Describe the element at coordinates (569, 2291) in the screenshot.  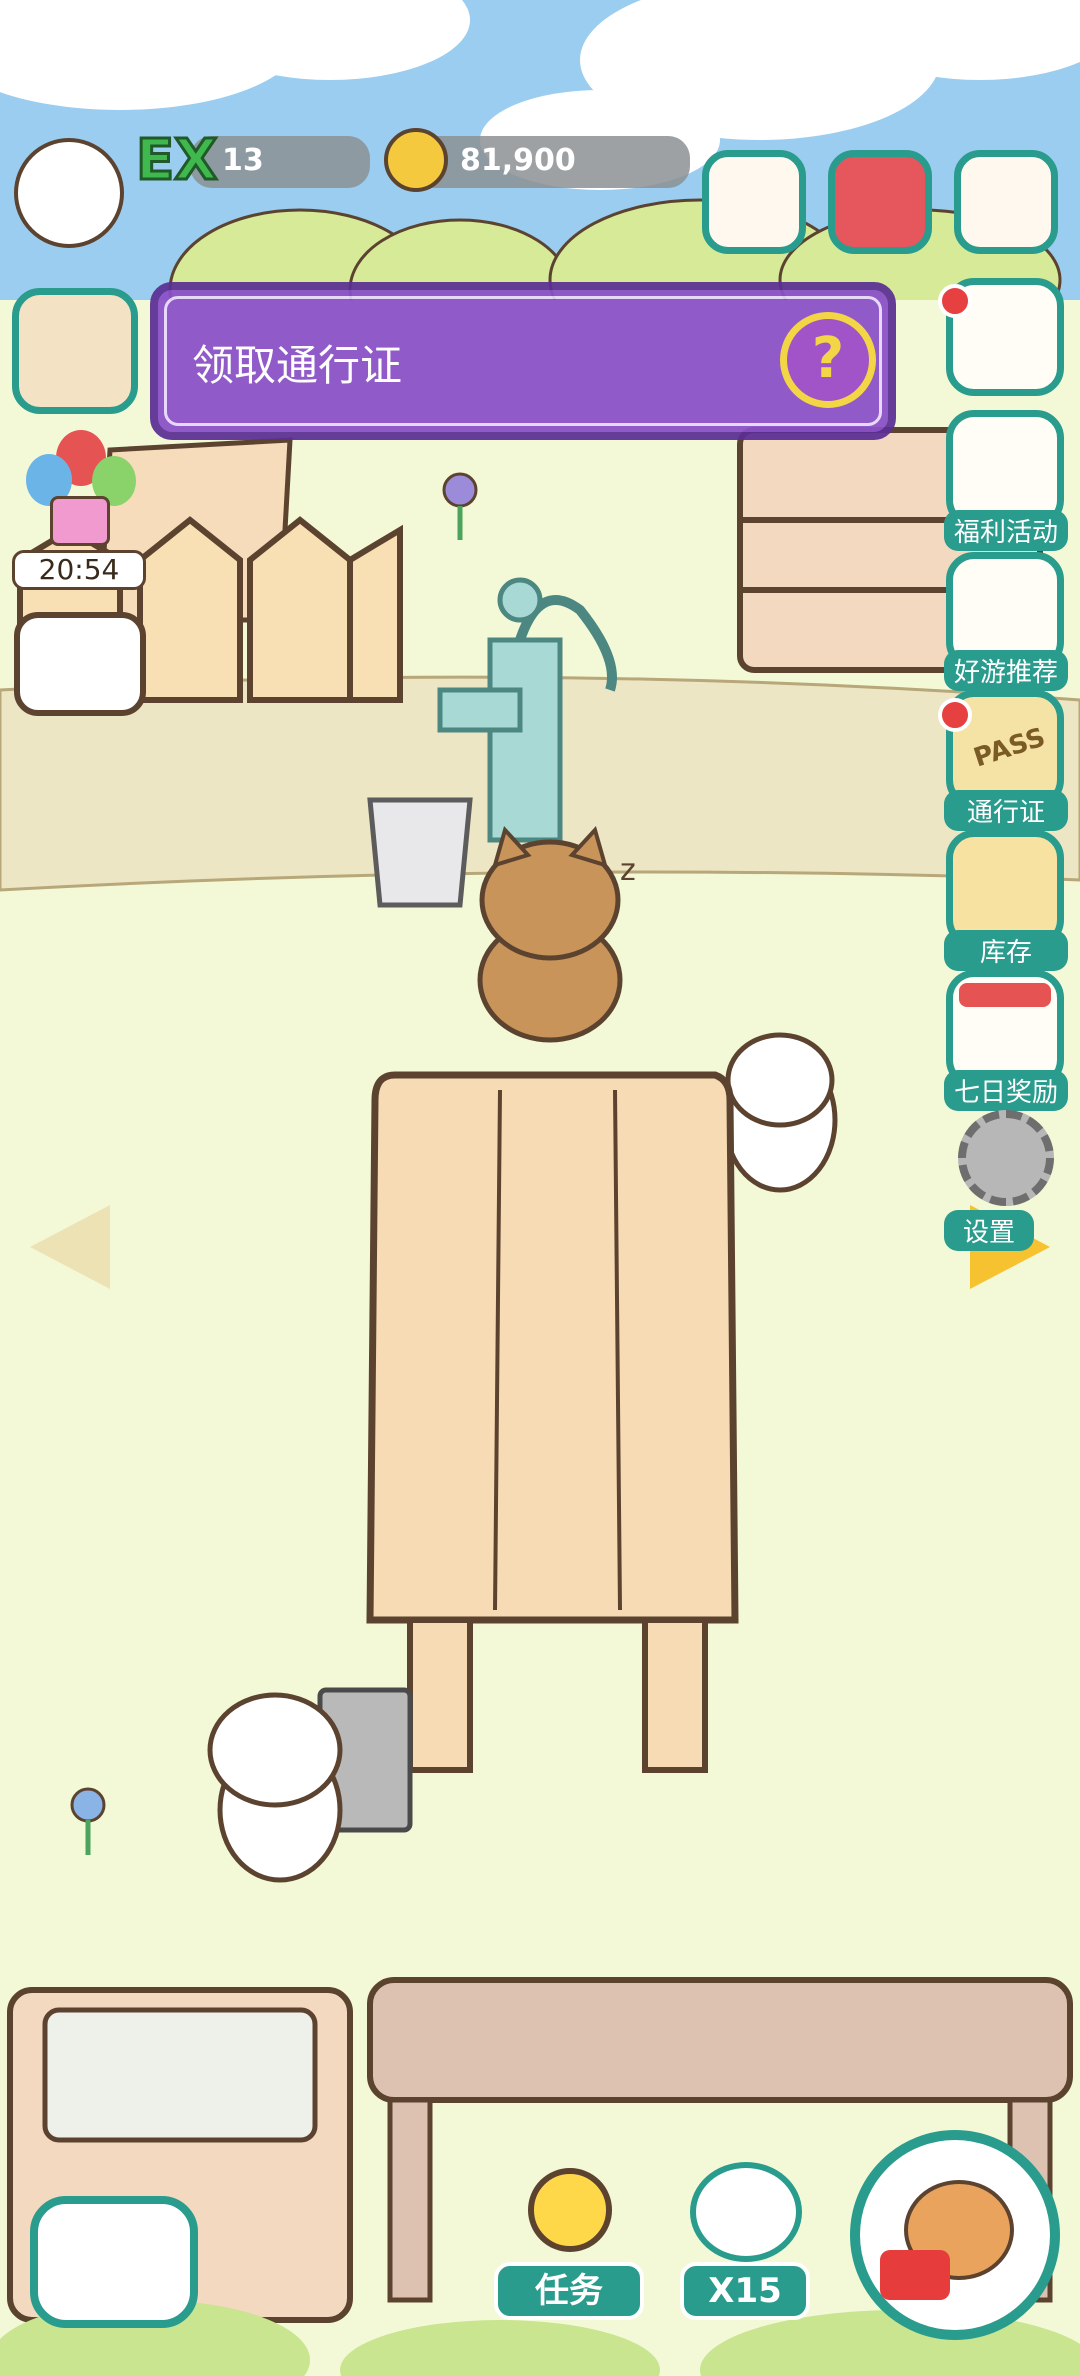
I see `tasks-button: 任务` at that location.